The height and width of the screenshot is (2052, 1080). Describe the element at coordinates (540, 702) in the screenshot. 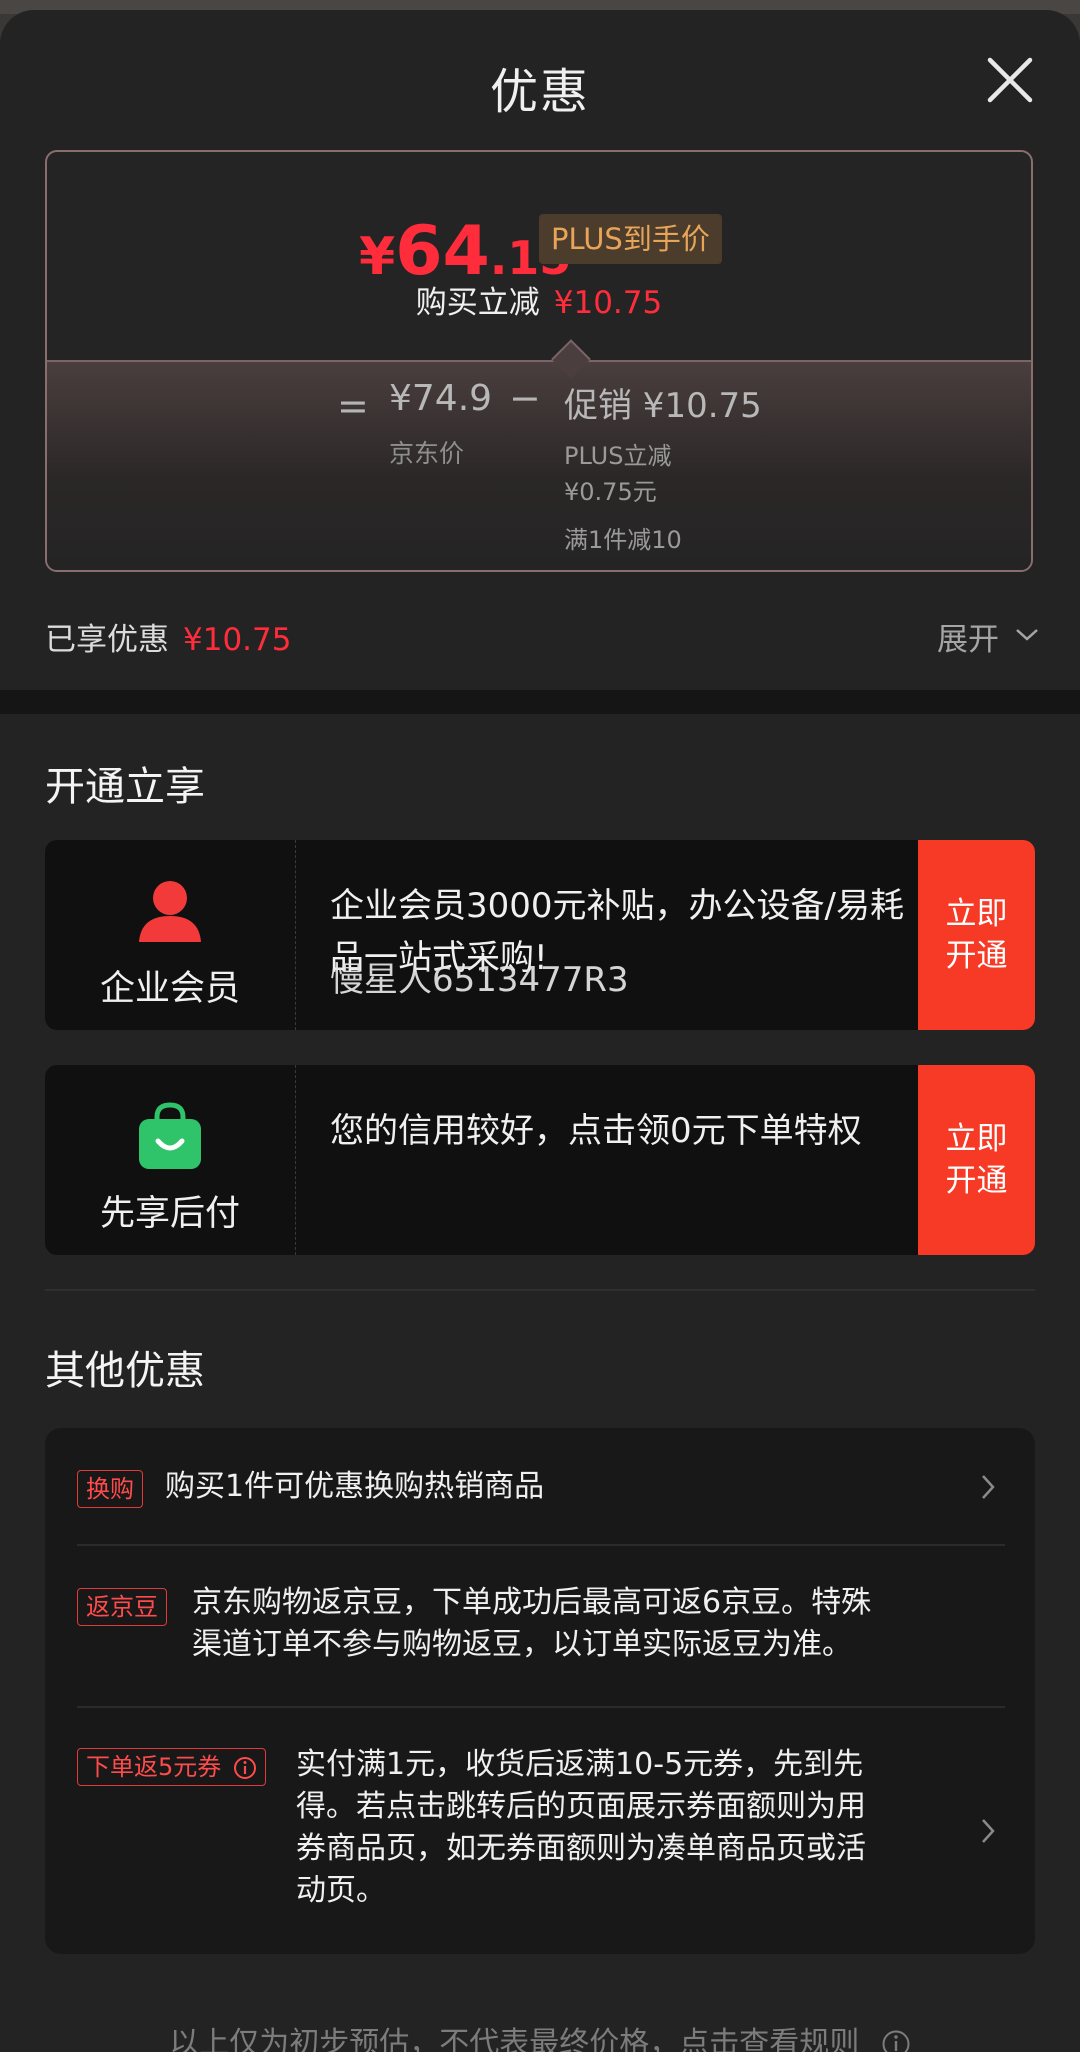

I see `section-divider` at that location.